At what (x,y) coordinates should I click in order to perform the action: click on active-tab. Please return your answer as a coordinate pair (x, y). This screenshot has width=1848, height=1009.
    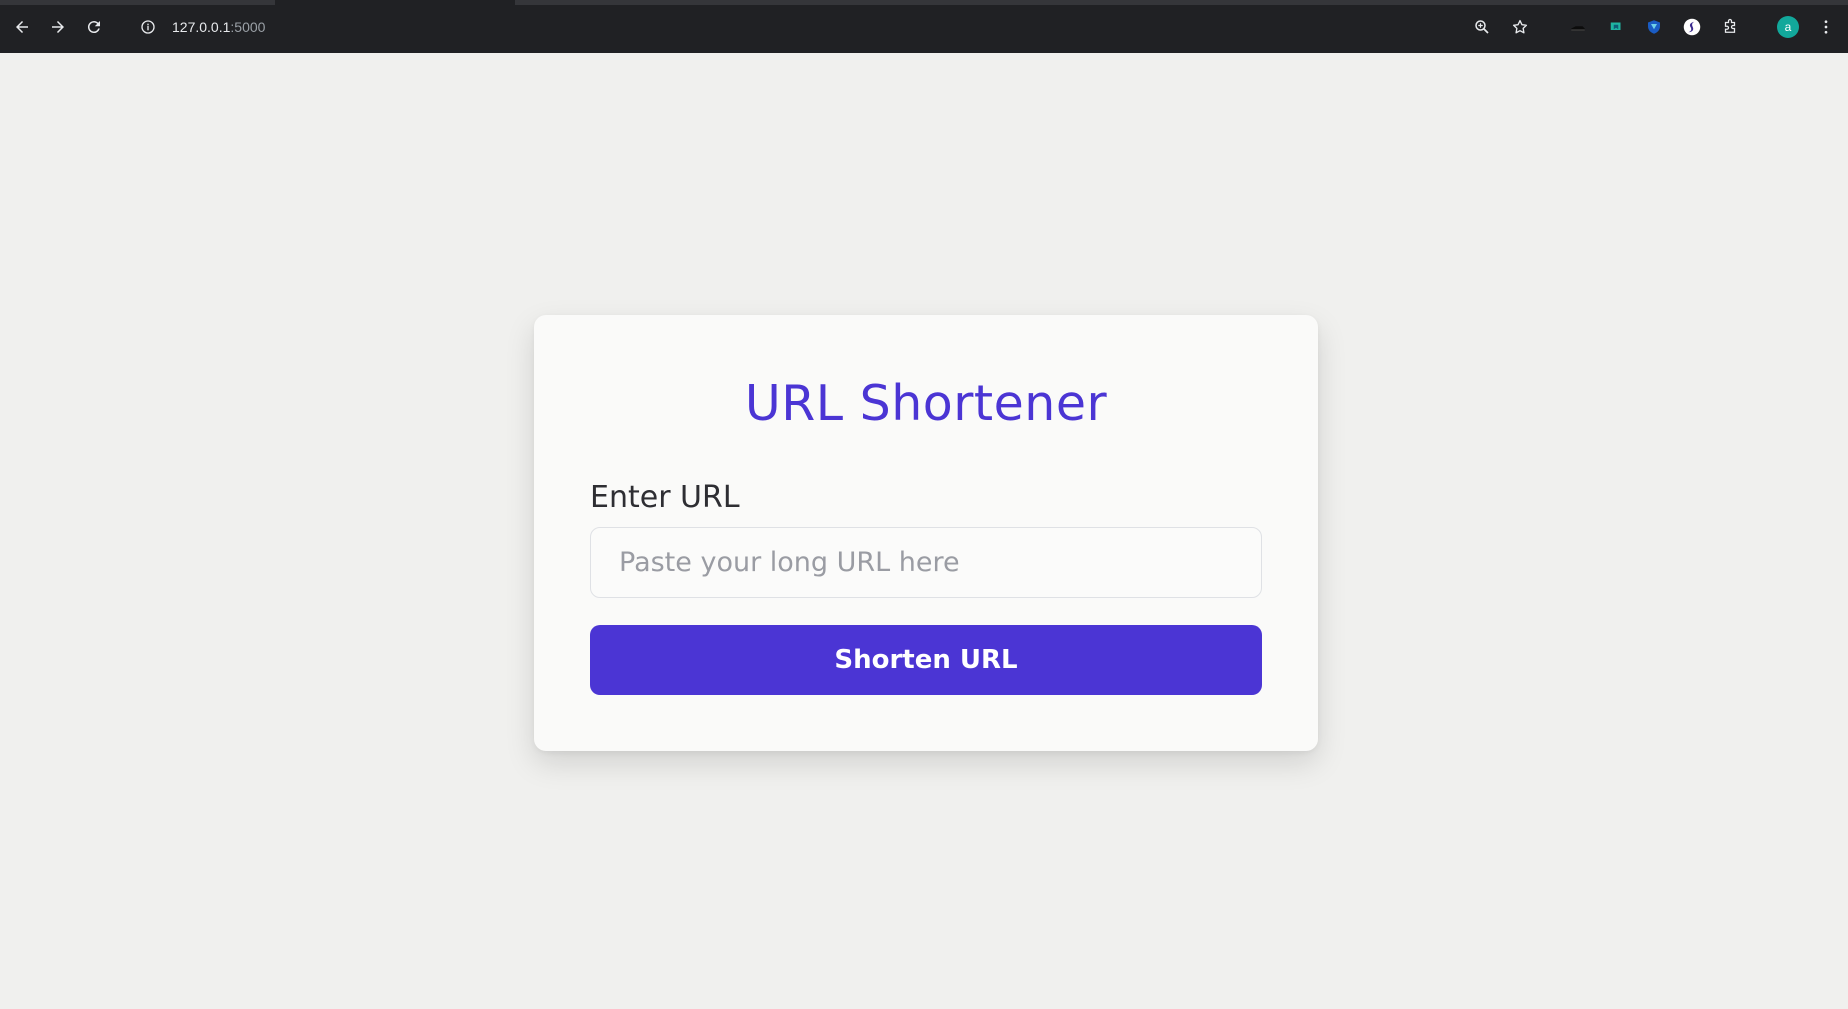
    Looking at the image, I should click on (395, 2).